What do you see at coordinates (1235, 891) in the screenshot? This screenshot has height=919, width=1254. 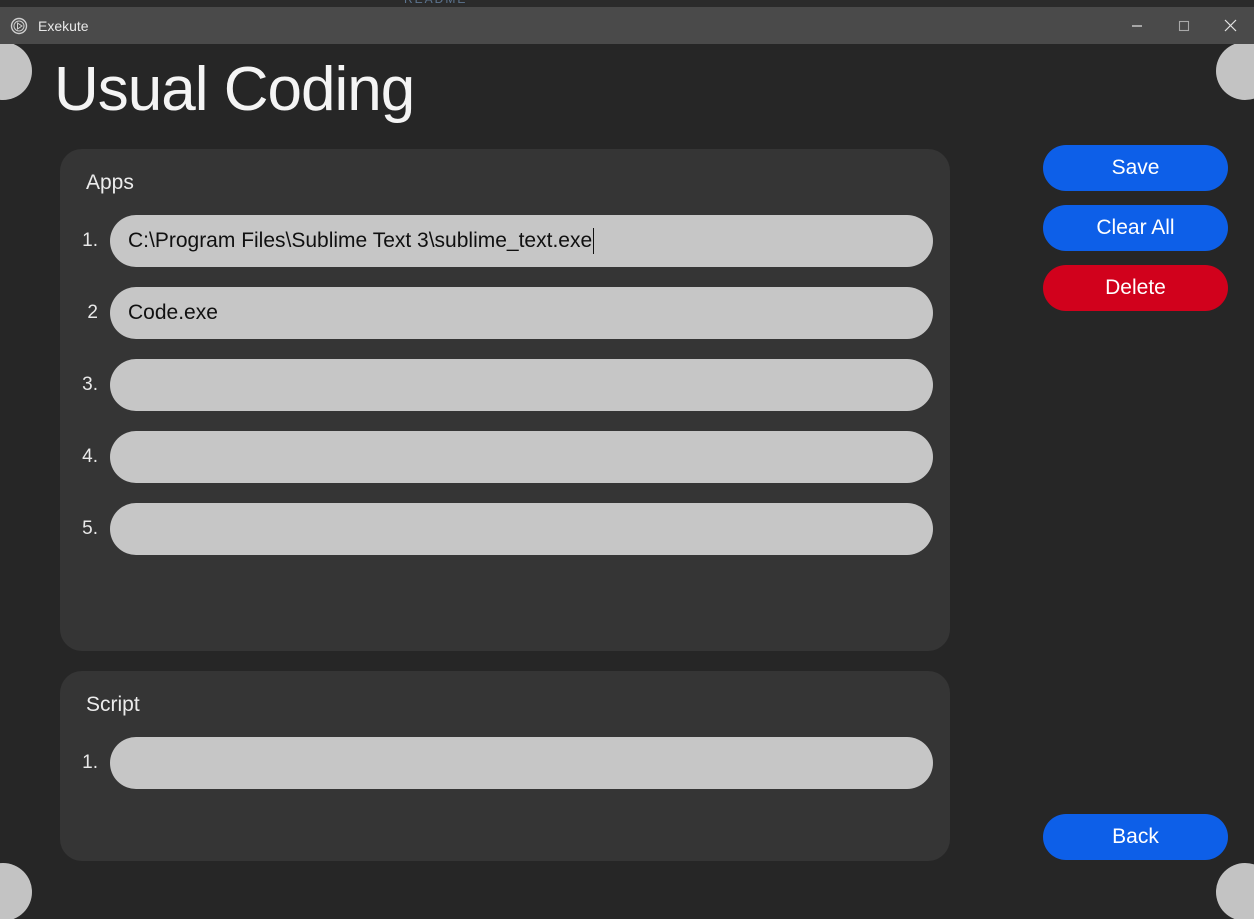 I see `corner-decoration-bottom-right` at bounding box center [1235, 891].